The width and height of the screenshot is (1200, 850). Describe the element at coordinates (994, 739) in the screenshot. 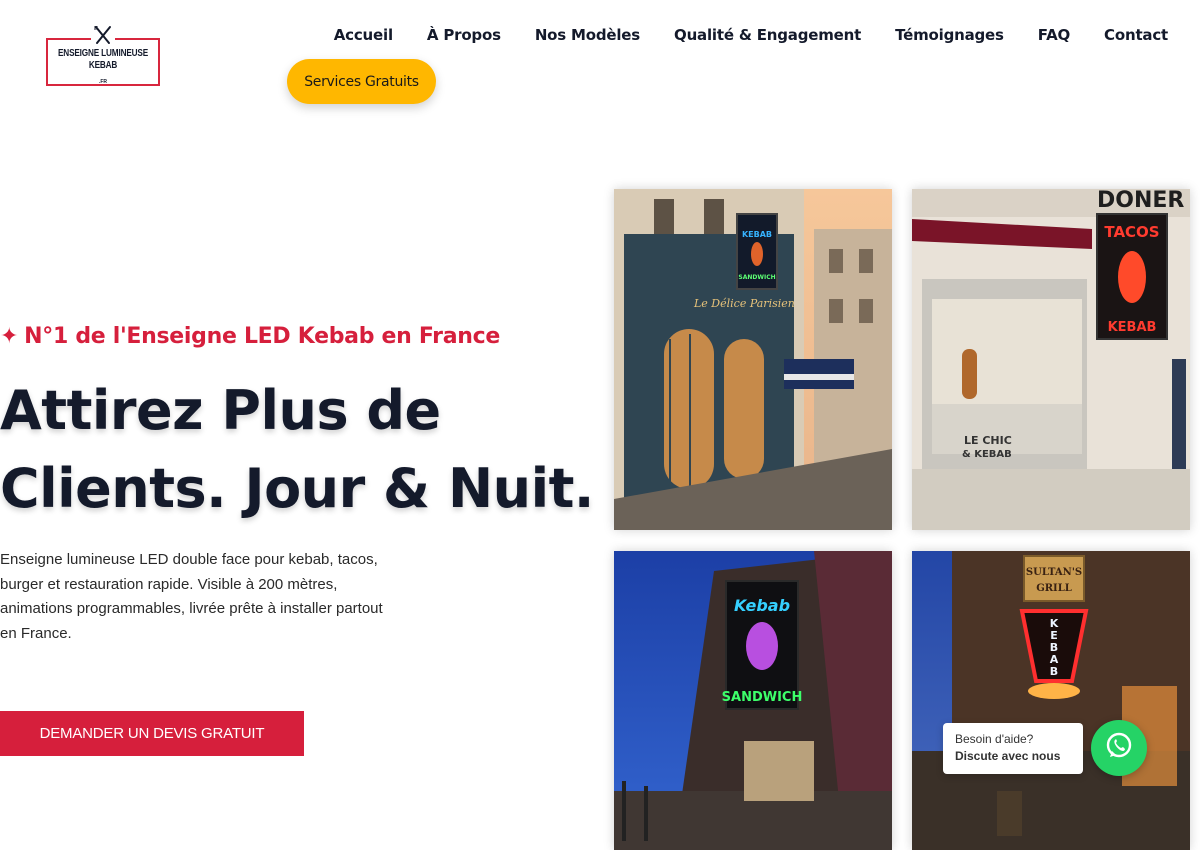

I see `chat-line1: Besoin d'aide?` at that location.